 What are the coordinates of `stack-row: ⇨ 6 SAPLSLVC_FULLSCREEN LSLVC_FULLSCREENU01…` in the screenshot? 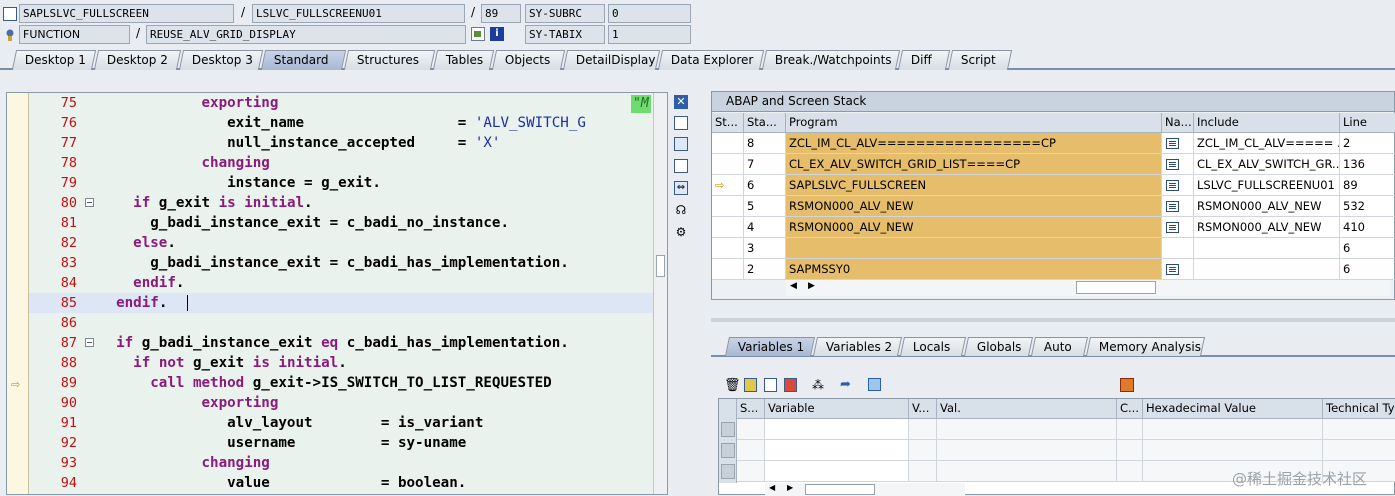 It's located at (1053, 185).